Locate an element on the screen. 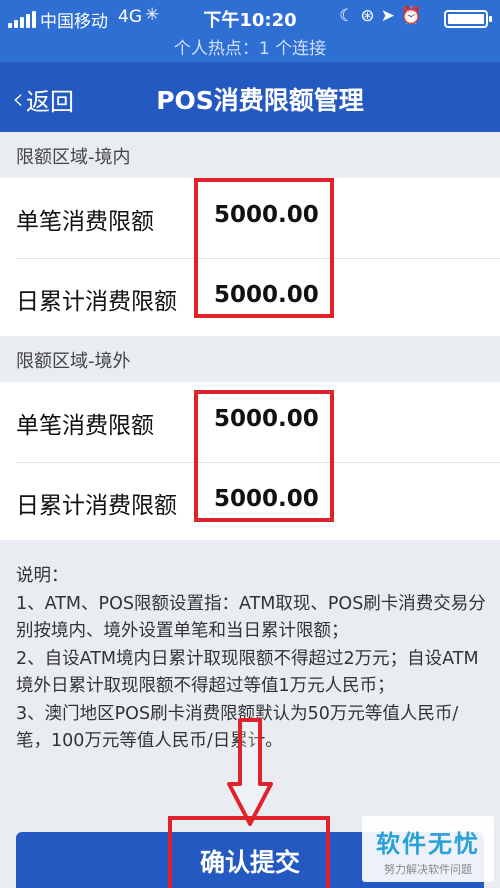 This screenshot has height=888, width=500. section-header-domestic: 限额区域-境内 is located at coordinates (73, 157).